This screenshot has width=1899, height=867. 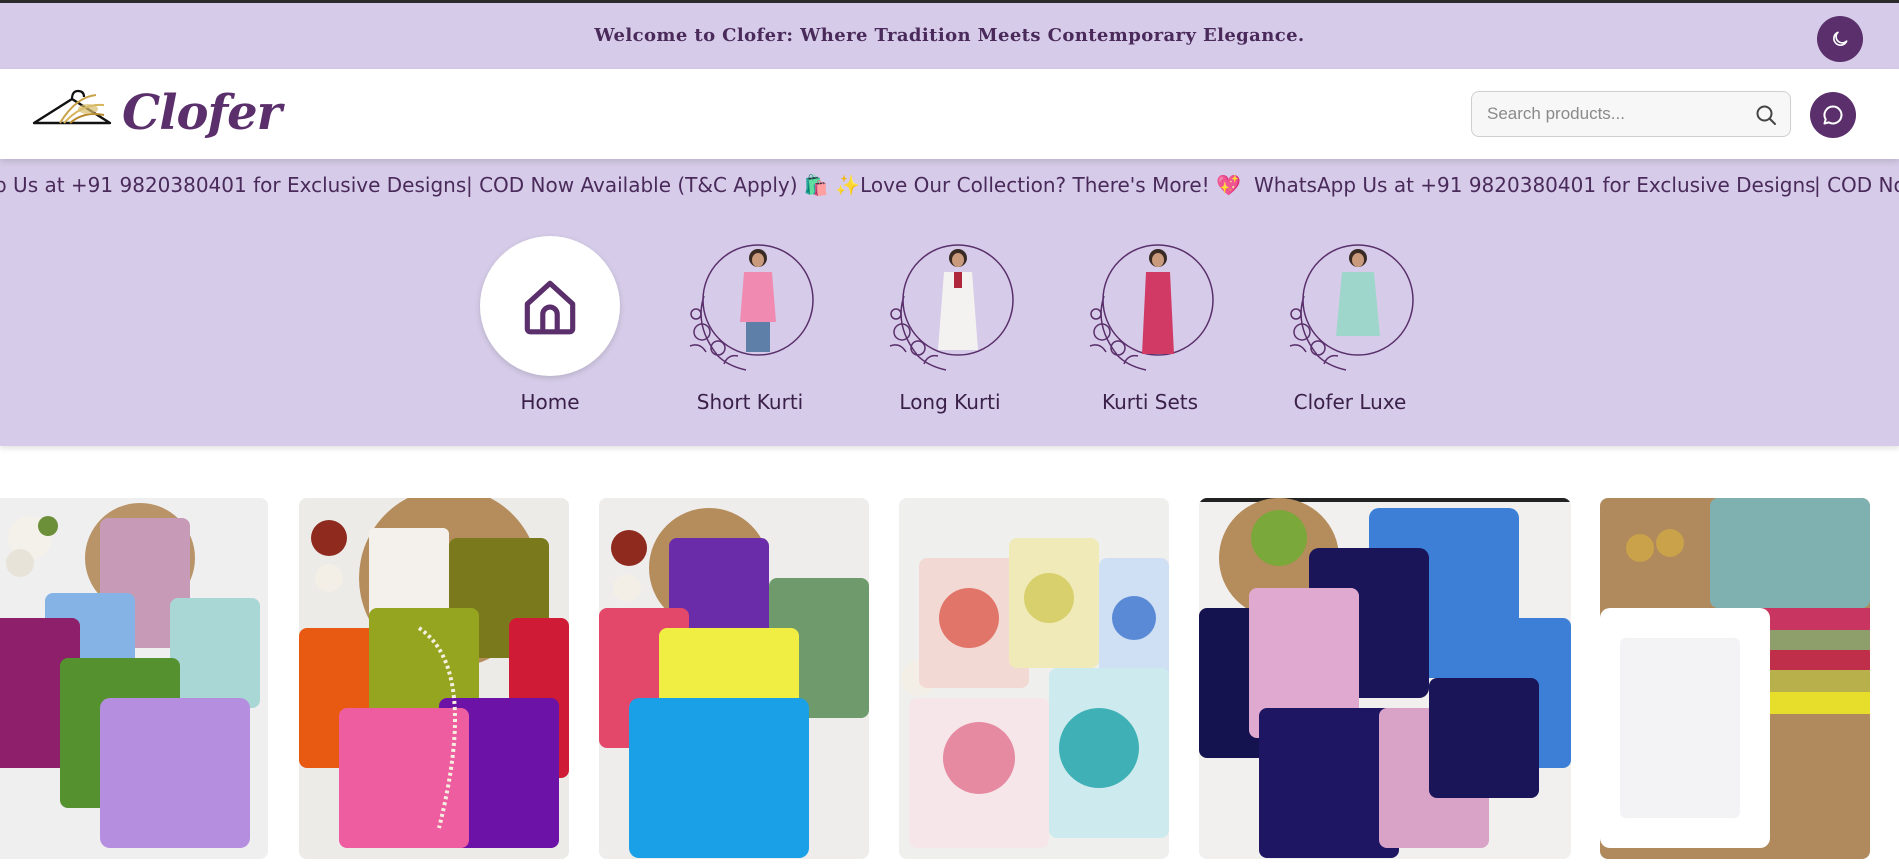 I want to click on chat-bubble-icon, so click(x=1833, y=115).